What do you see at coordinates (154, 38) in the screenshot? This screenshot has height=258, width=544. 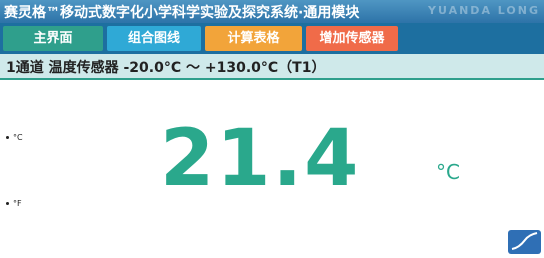 I see `tab-combined-lines: 组合图线` at bounding box center [154, 38].